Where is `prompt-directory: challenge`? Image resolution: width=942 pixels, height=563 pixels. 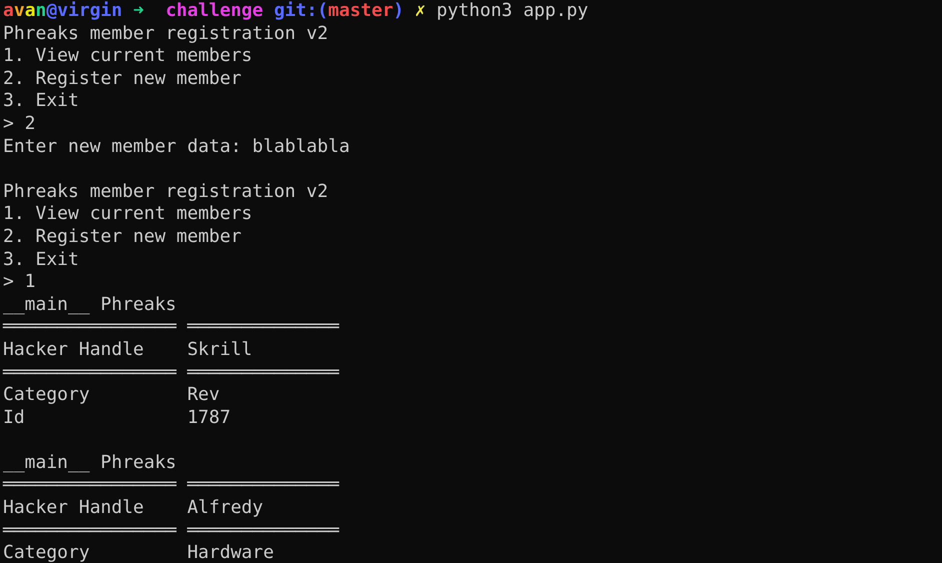
prompt-directory: challenge is located at coordinates (215, 11).